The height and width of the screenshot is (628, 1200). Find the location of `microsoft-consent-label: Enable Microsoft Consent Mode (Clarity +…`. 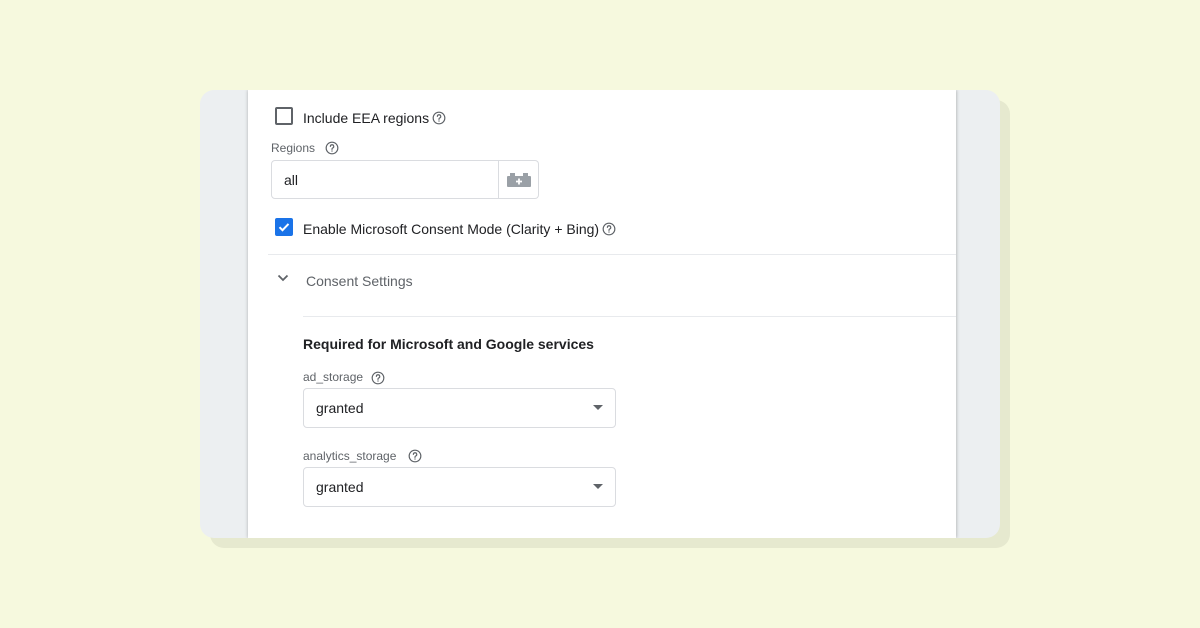

microsoft-consent-label: Enable Microsoft Consent Mode (Clarity +… is located at coordinates (451, 229).